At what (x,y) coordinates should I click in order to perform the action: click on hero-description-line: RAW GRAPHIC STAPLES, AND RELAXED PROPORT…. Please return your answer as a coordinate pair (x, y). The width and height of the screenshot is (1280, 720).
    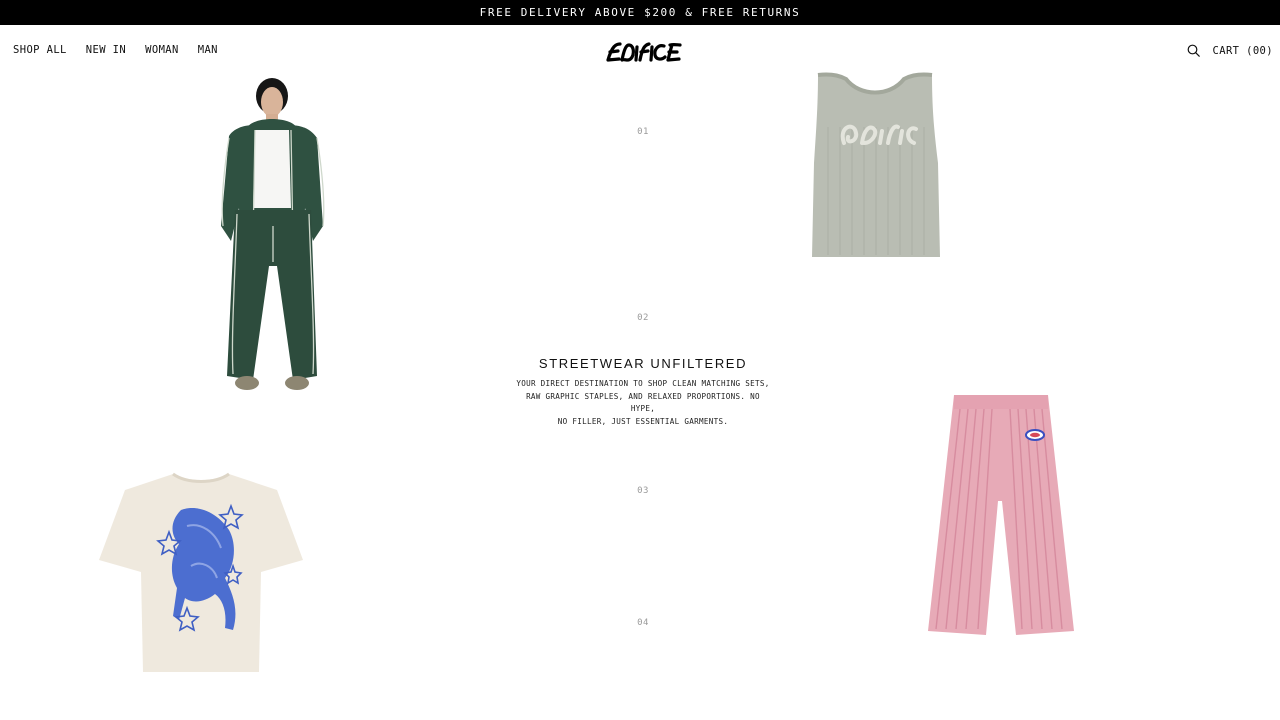
    Looking at the image, I should click on (643, 402).